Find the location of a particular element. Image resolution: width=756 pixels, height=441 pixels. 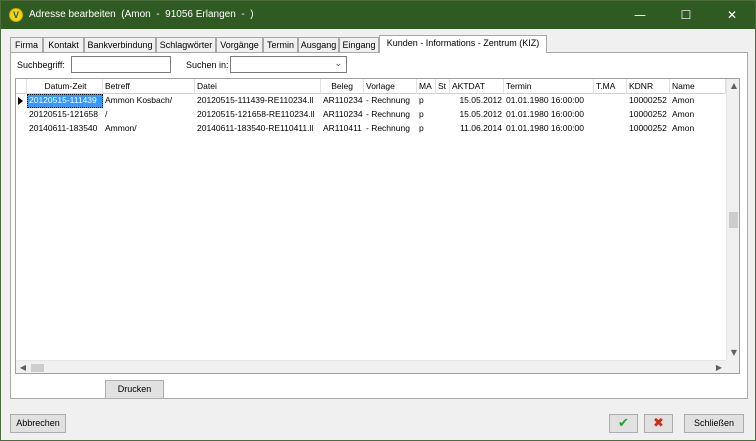

tab-bankverbindung: Bankverbindung is located at coordinates (120, 45).